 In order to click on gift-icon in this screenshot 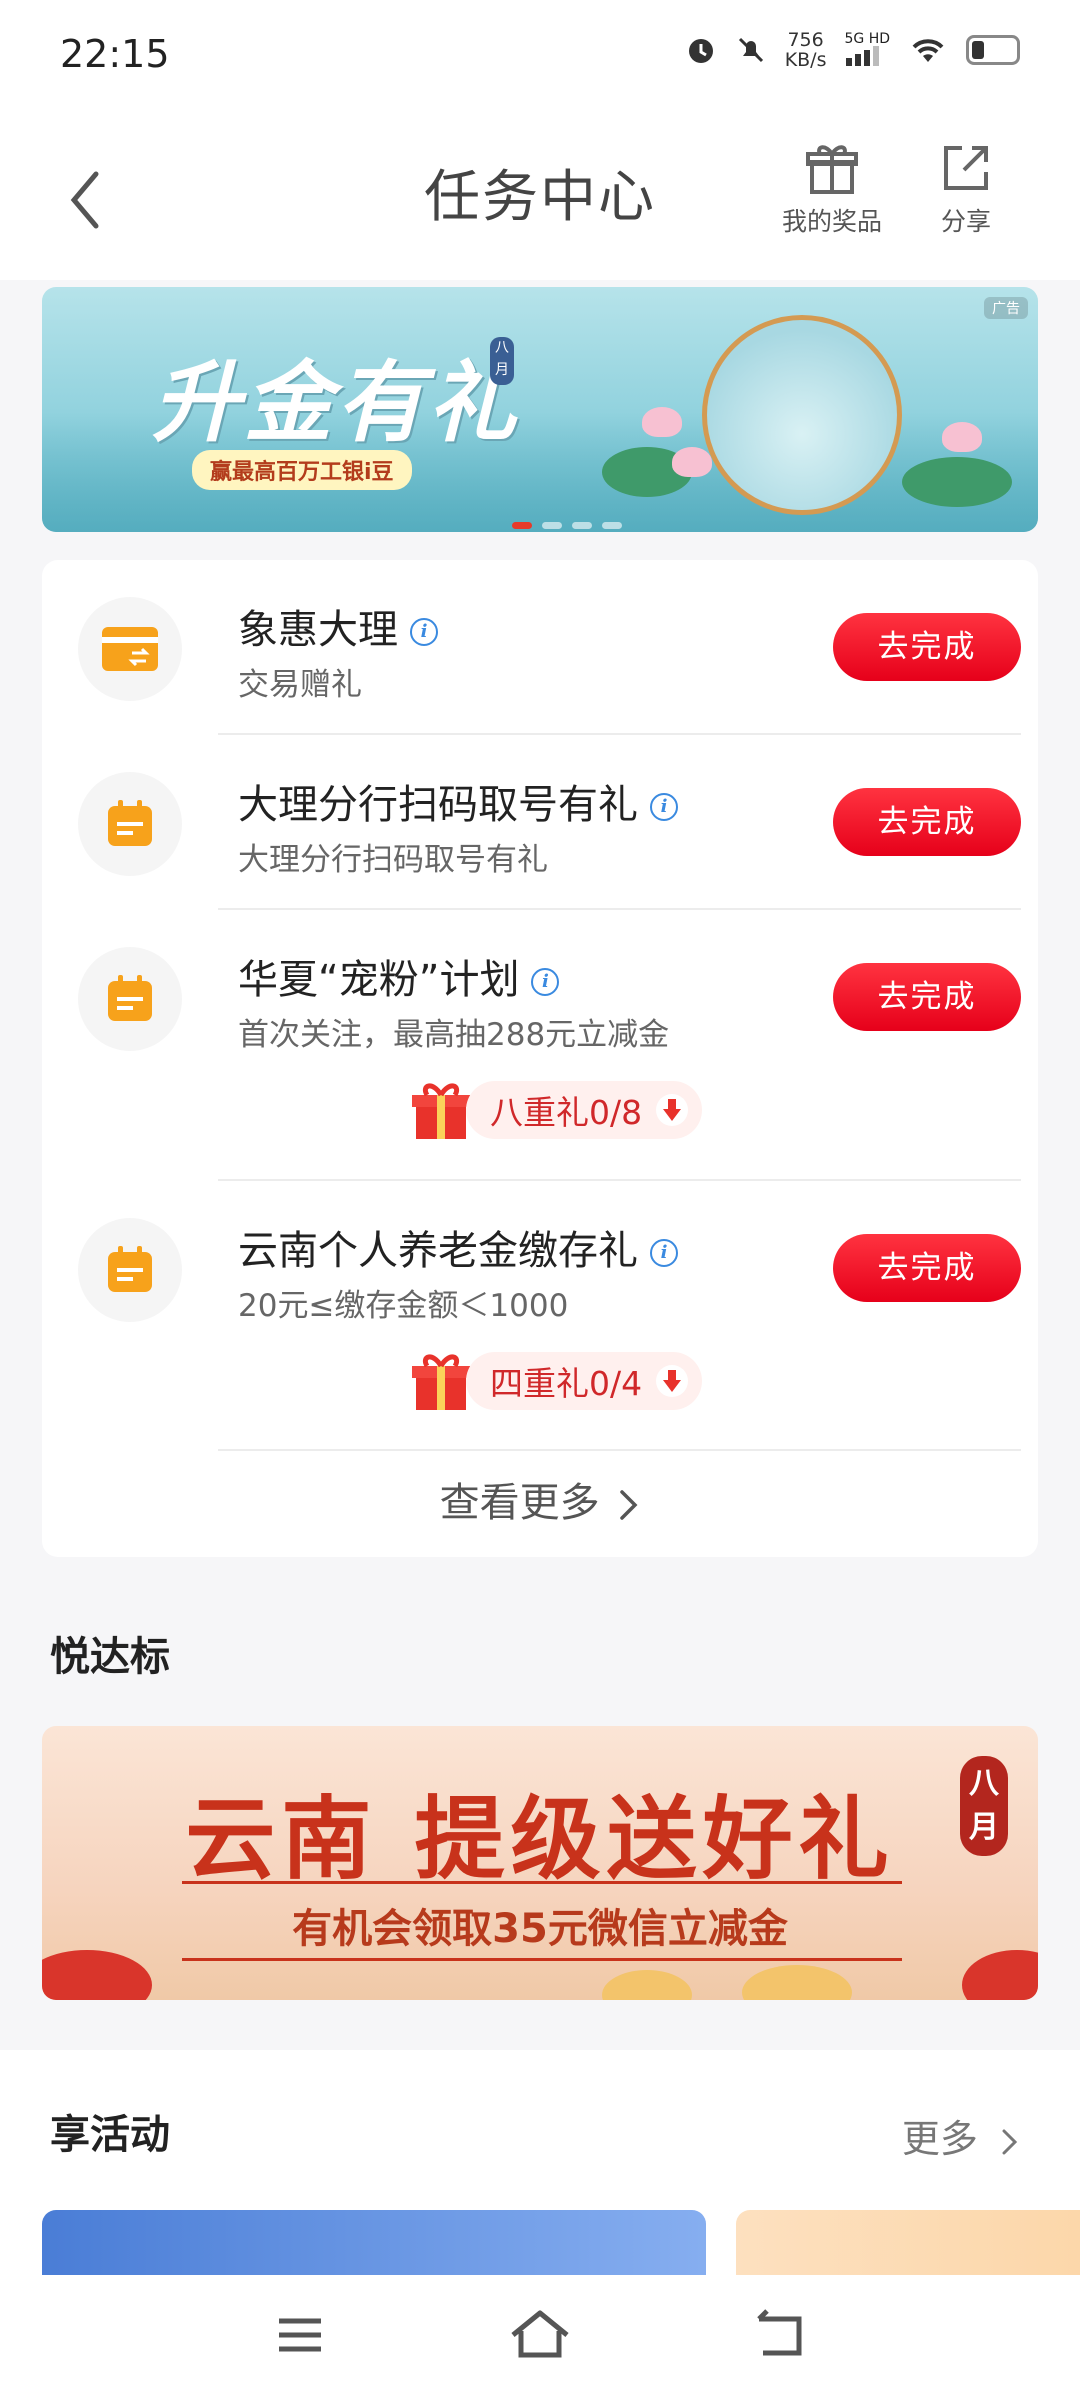, I will do `click(832, 169)`.